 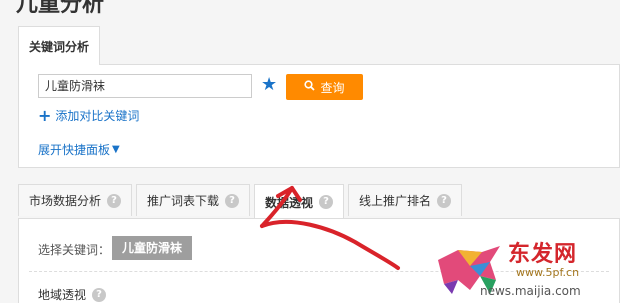 I want to click on tab-keyword-download: 推广词表下载 ?, so click(x=193, y=200).